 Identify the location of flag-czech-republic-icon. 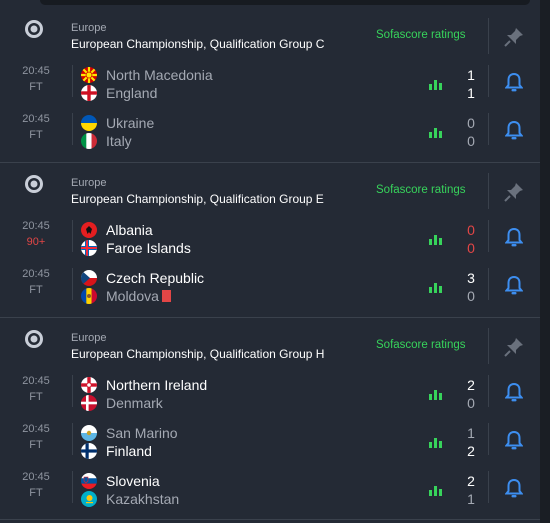
(89, 278).